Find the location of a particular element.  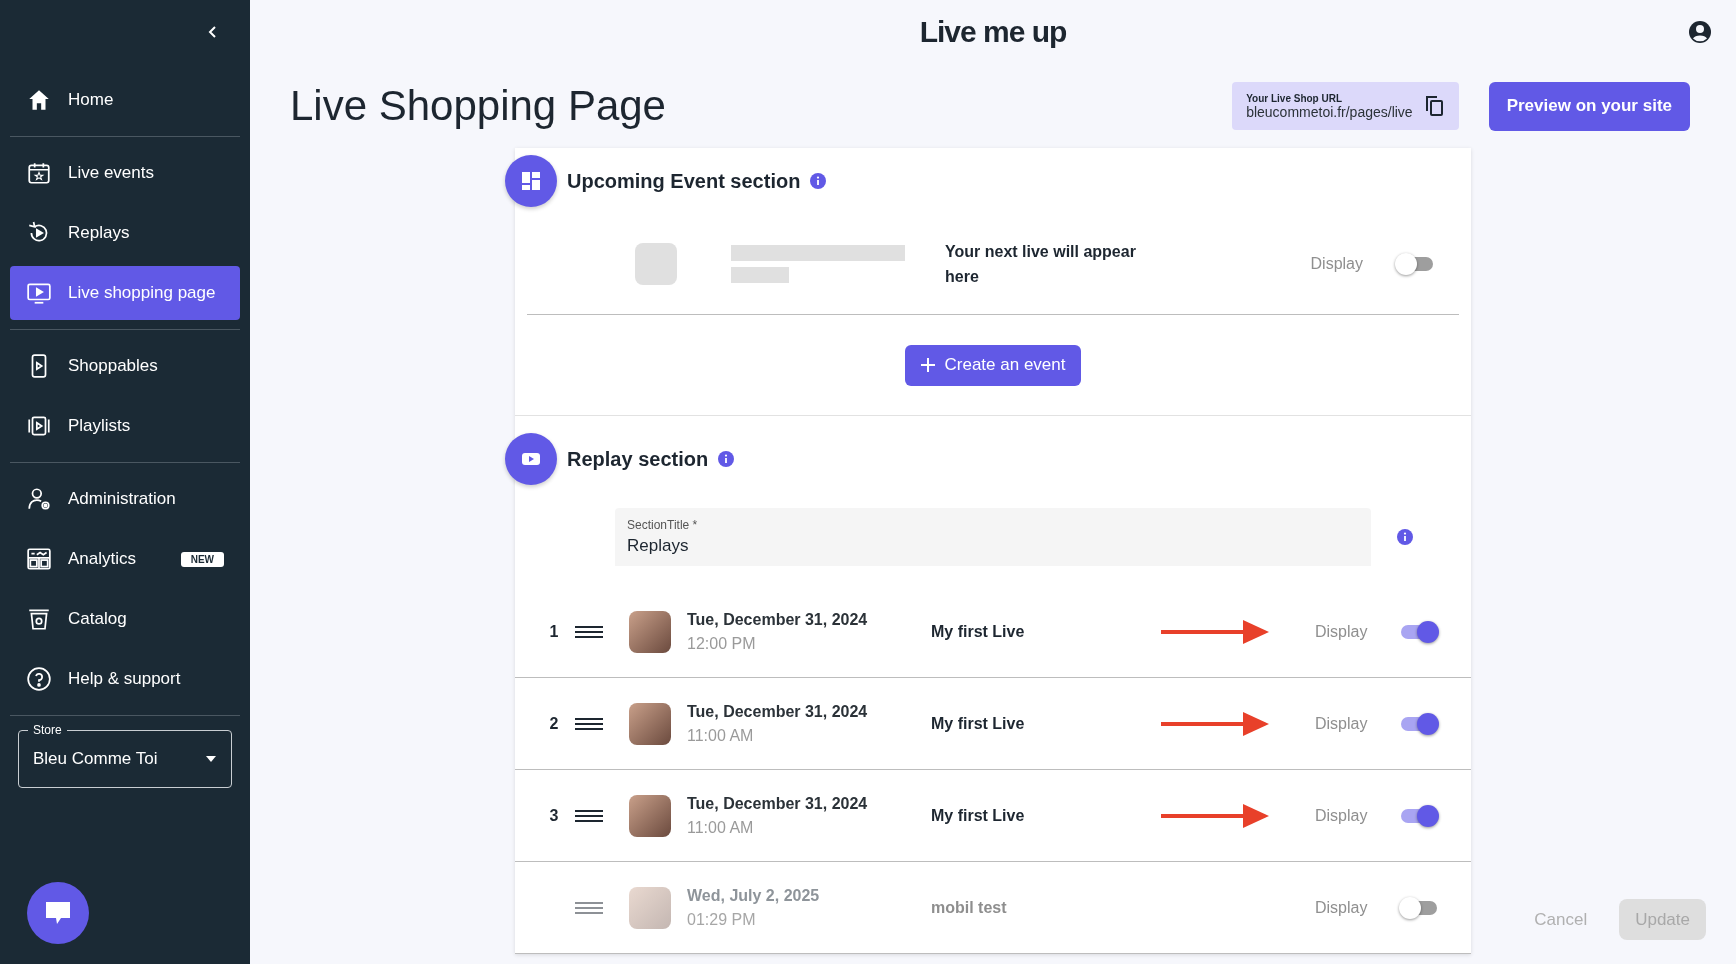

sidebar-item: Help & support is located at coordinates (125, 679).